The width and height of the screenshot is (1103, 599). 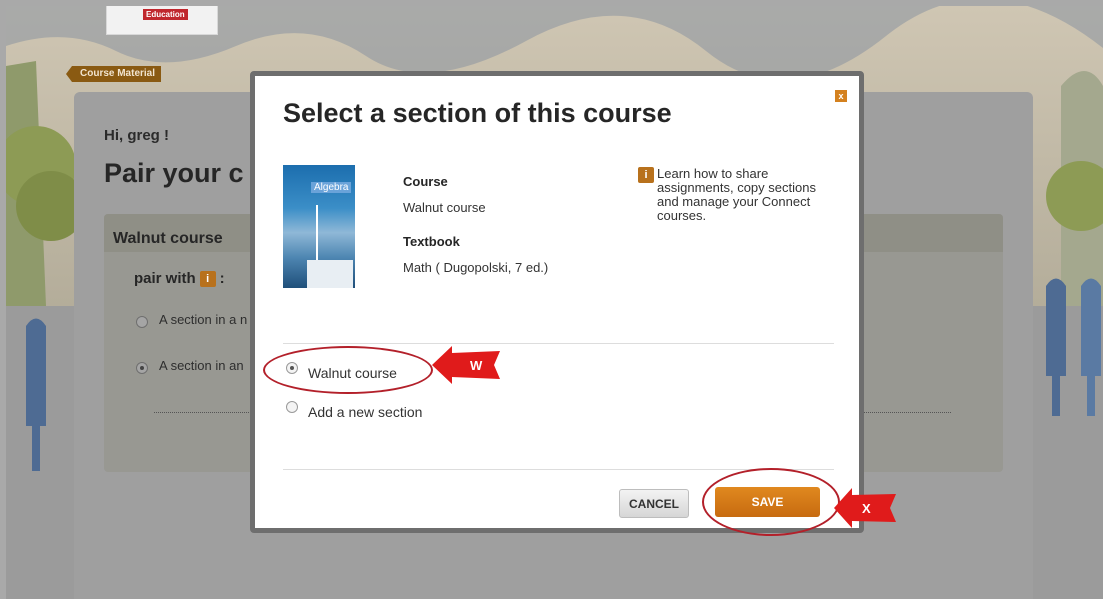 I want to click on course-box-title: Walnut course, so click(x=168, y=238).